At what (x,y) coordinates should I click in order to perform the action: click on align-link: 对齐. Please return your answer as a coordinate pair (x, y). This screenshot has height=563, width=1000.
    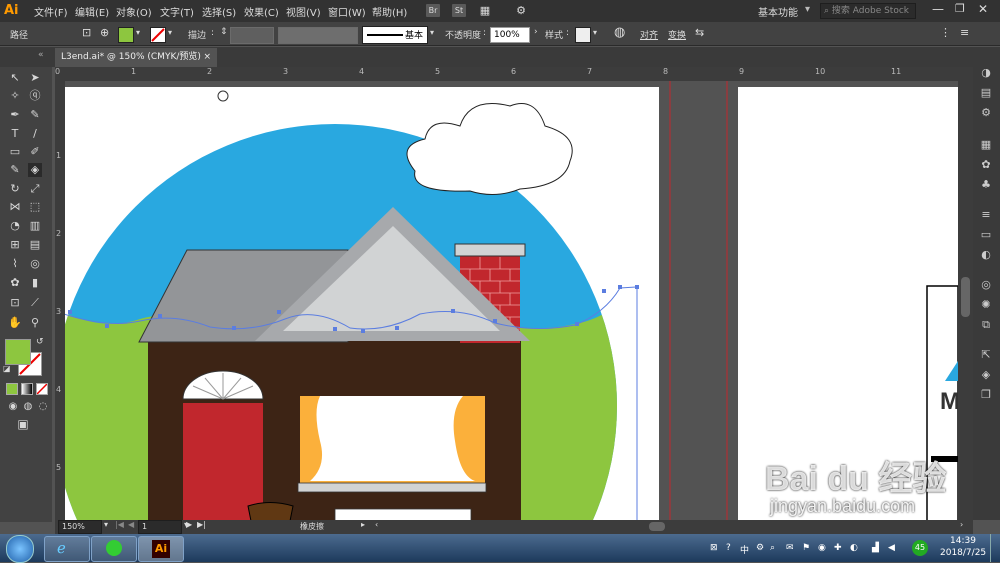
    Looking at the image, I should click on (649, 34).